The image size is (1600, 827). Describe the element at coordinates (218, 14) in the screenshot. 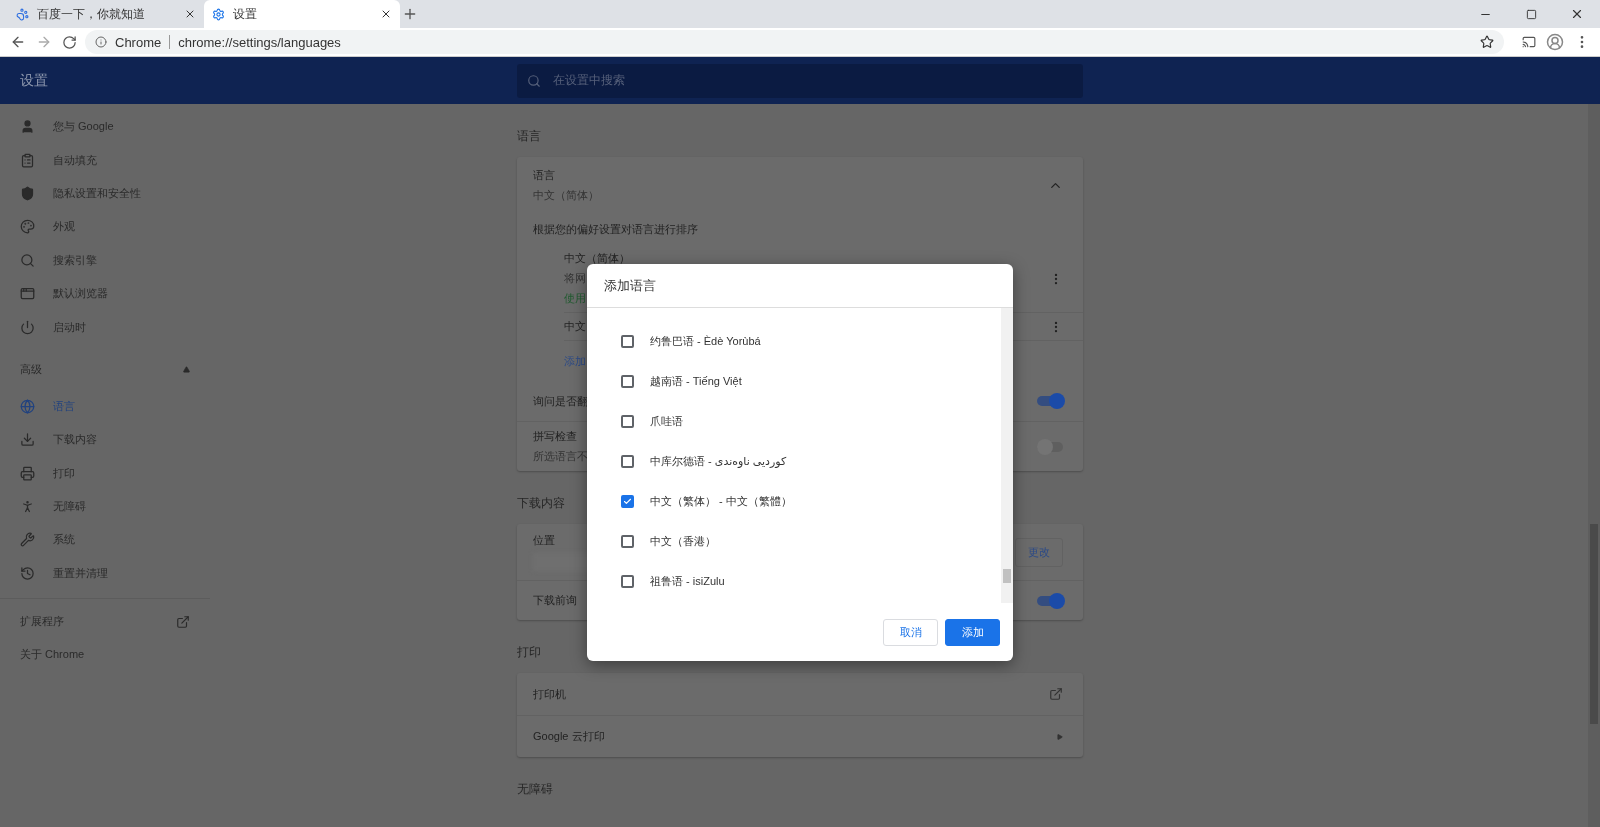

I see `gear-icon` at that location.